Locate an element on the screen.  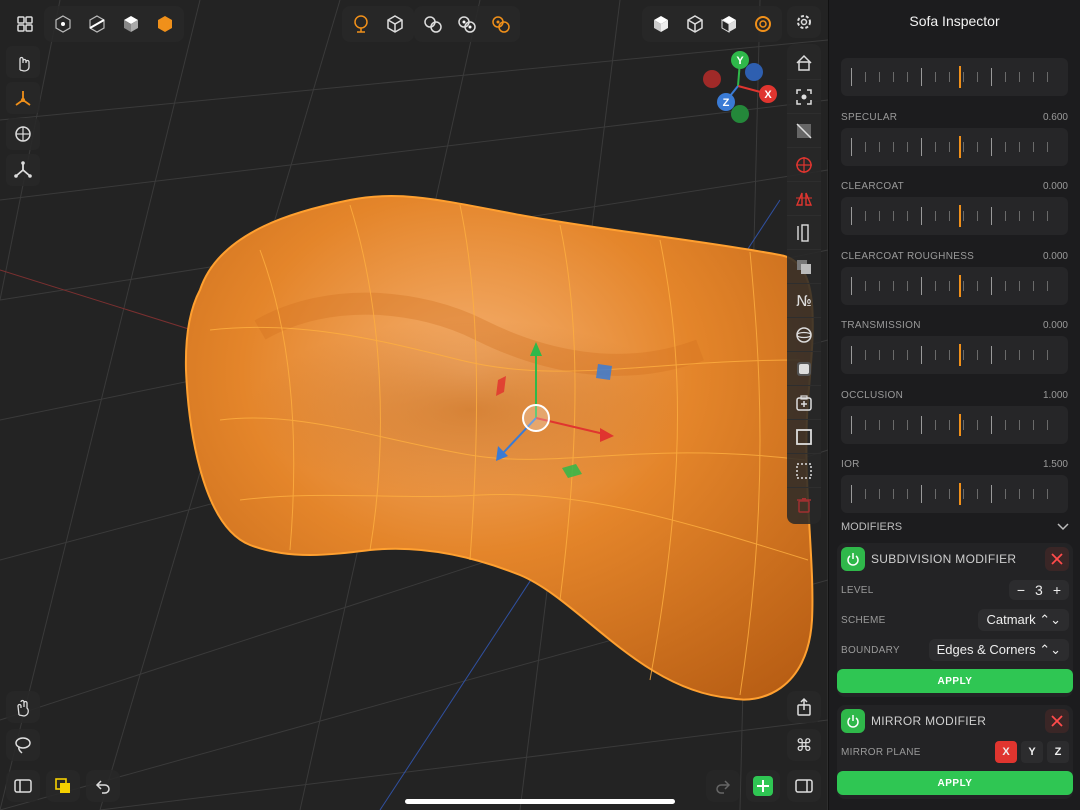
apply-subdivision-button: APPLY is located at coordinates (955, 681).